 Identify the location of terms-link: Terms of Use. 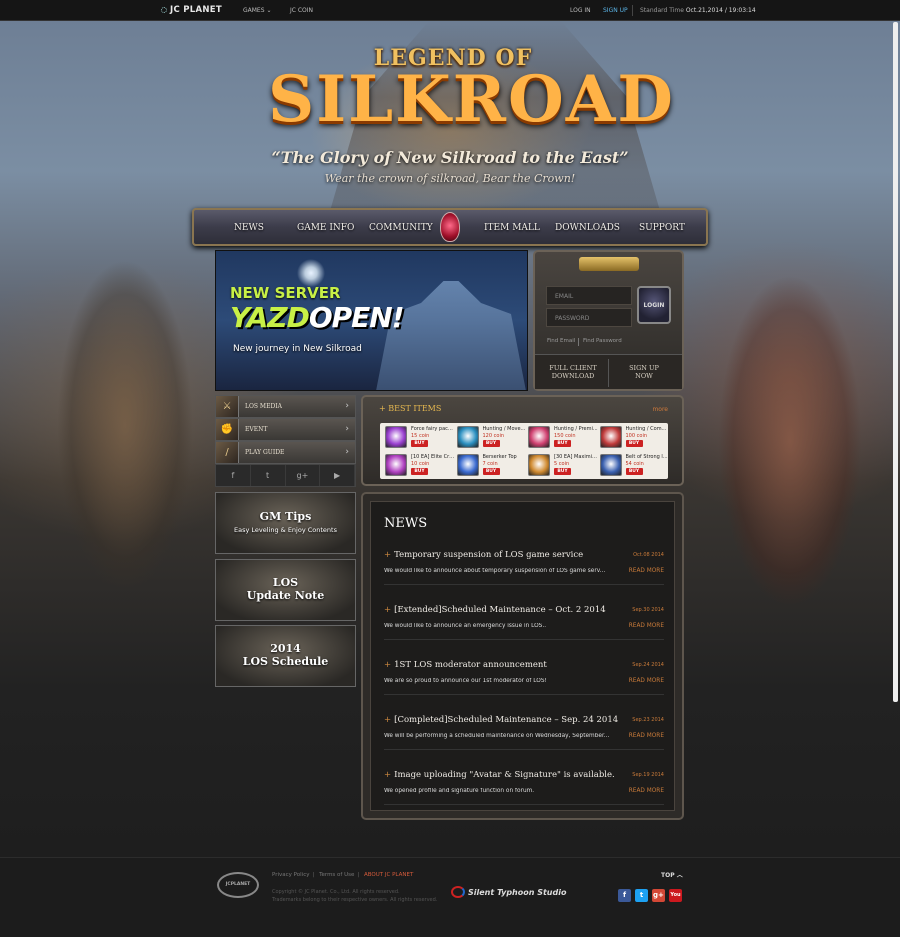
(336, 875).